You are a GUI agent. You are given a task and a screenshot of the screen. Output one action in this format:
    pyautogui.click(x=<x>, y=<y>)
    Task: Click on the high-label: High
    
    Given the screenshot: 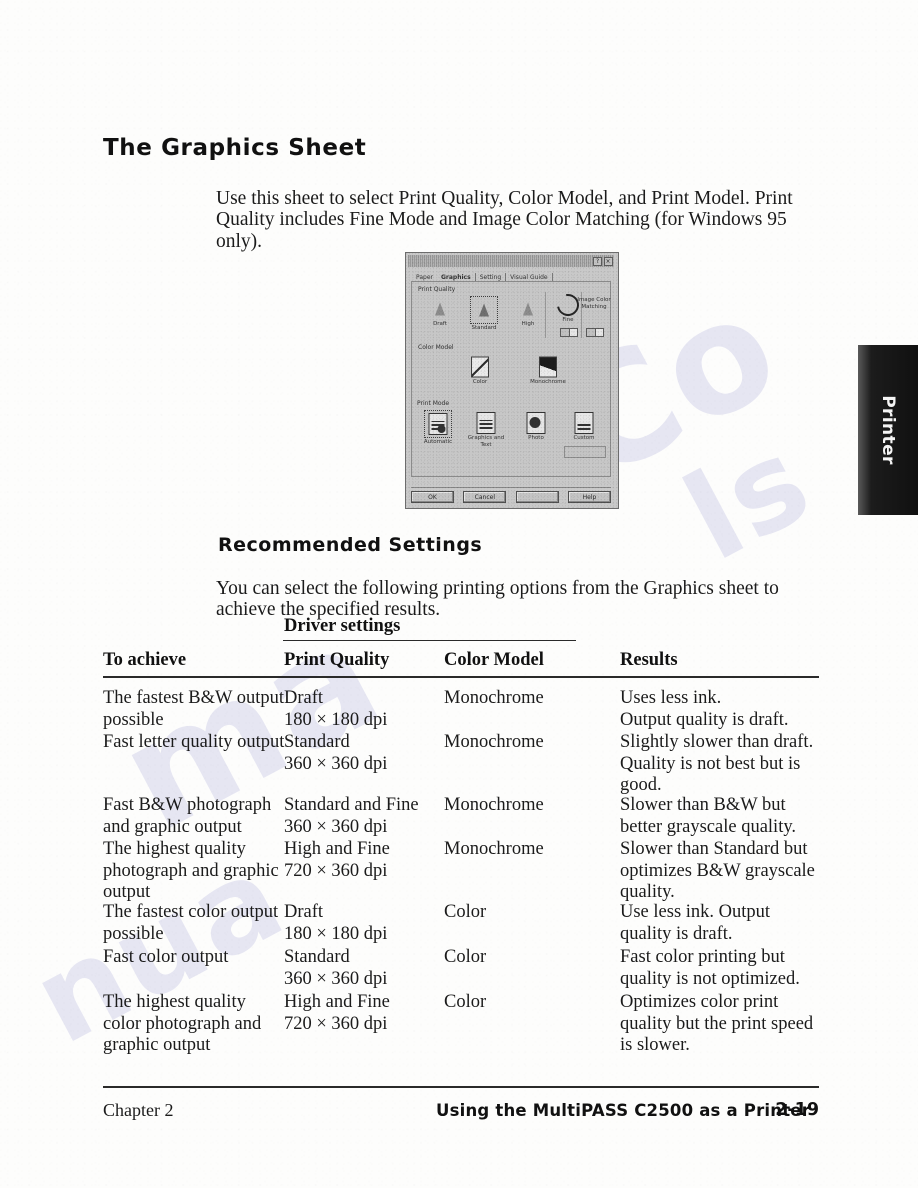 What is the action you would take?
    pyautogui.click(x=528, y=324)
    